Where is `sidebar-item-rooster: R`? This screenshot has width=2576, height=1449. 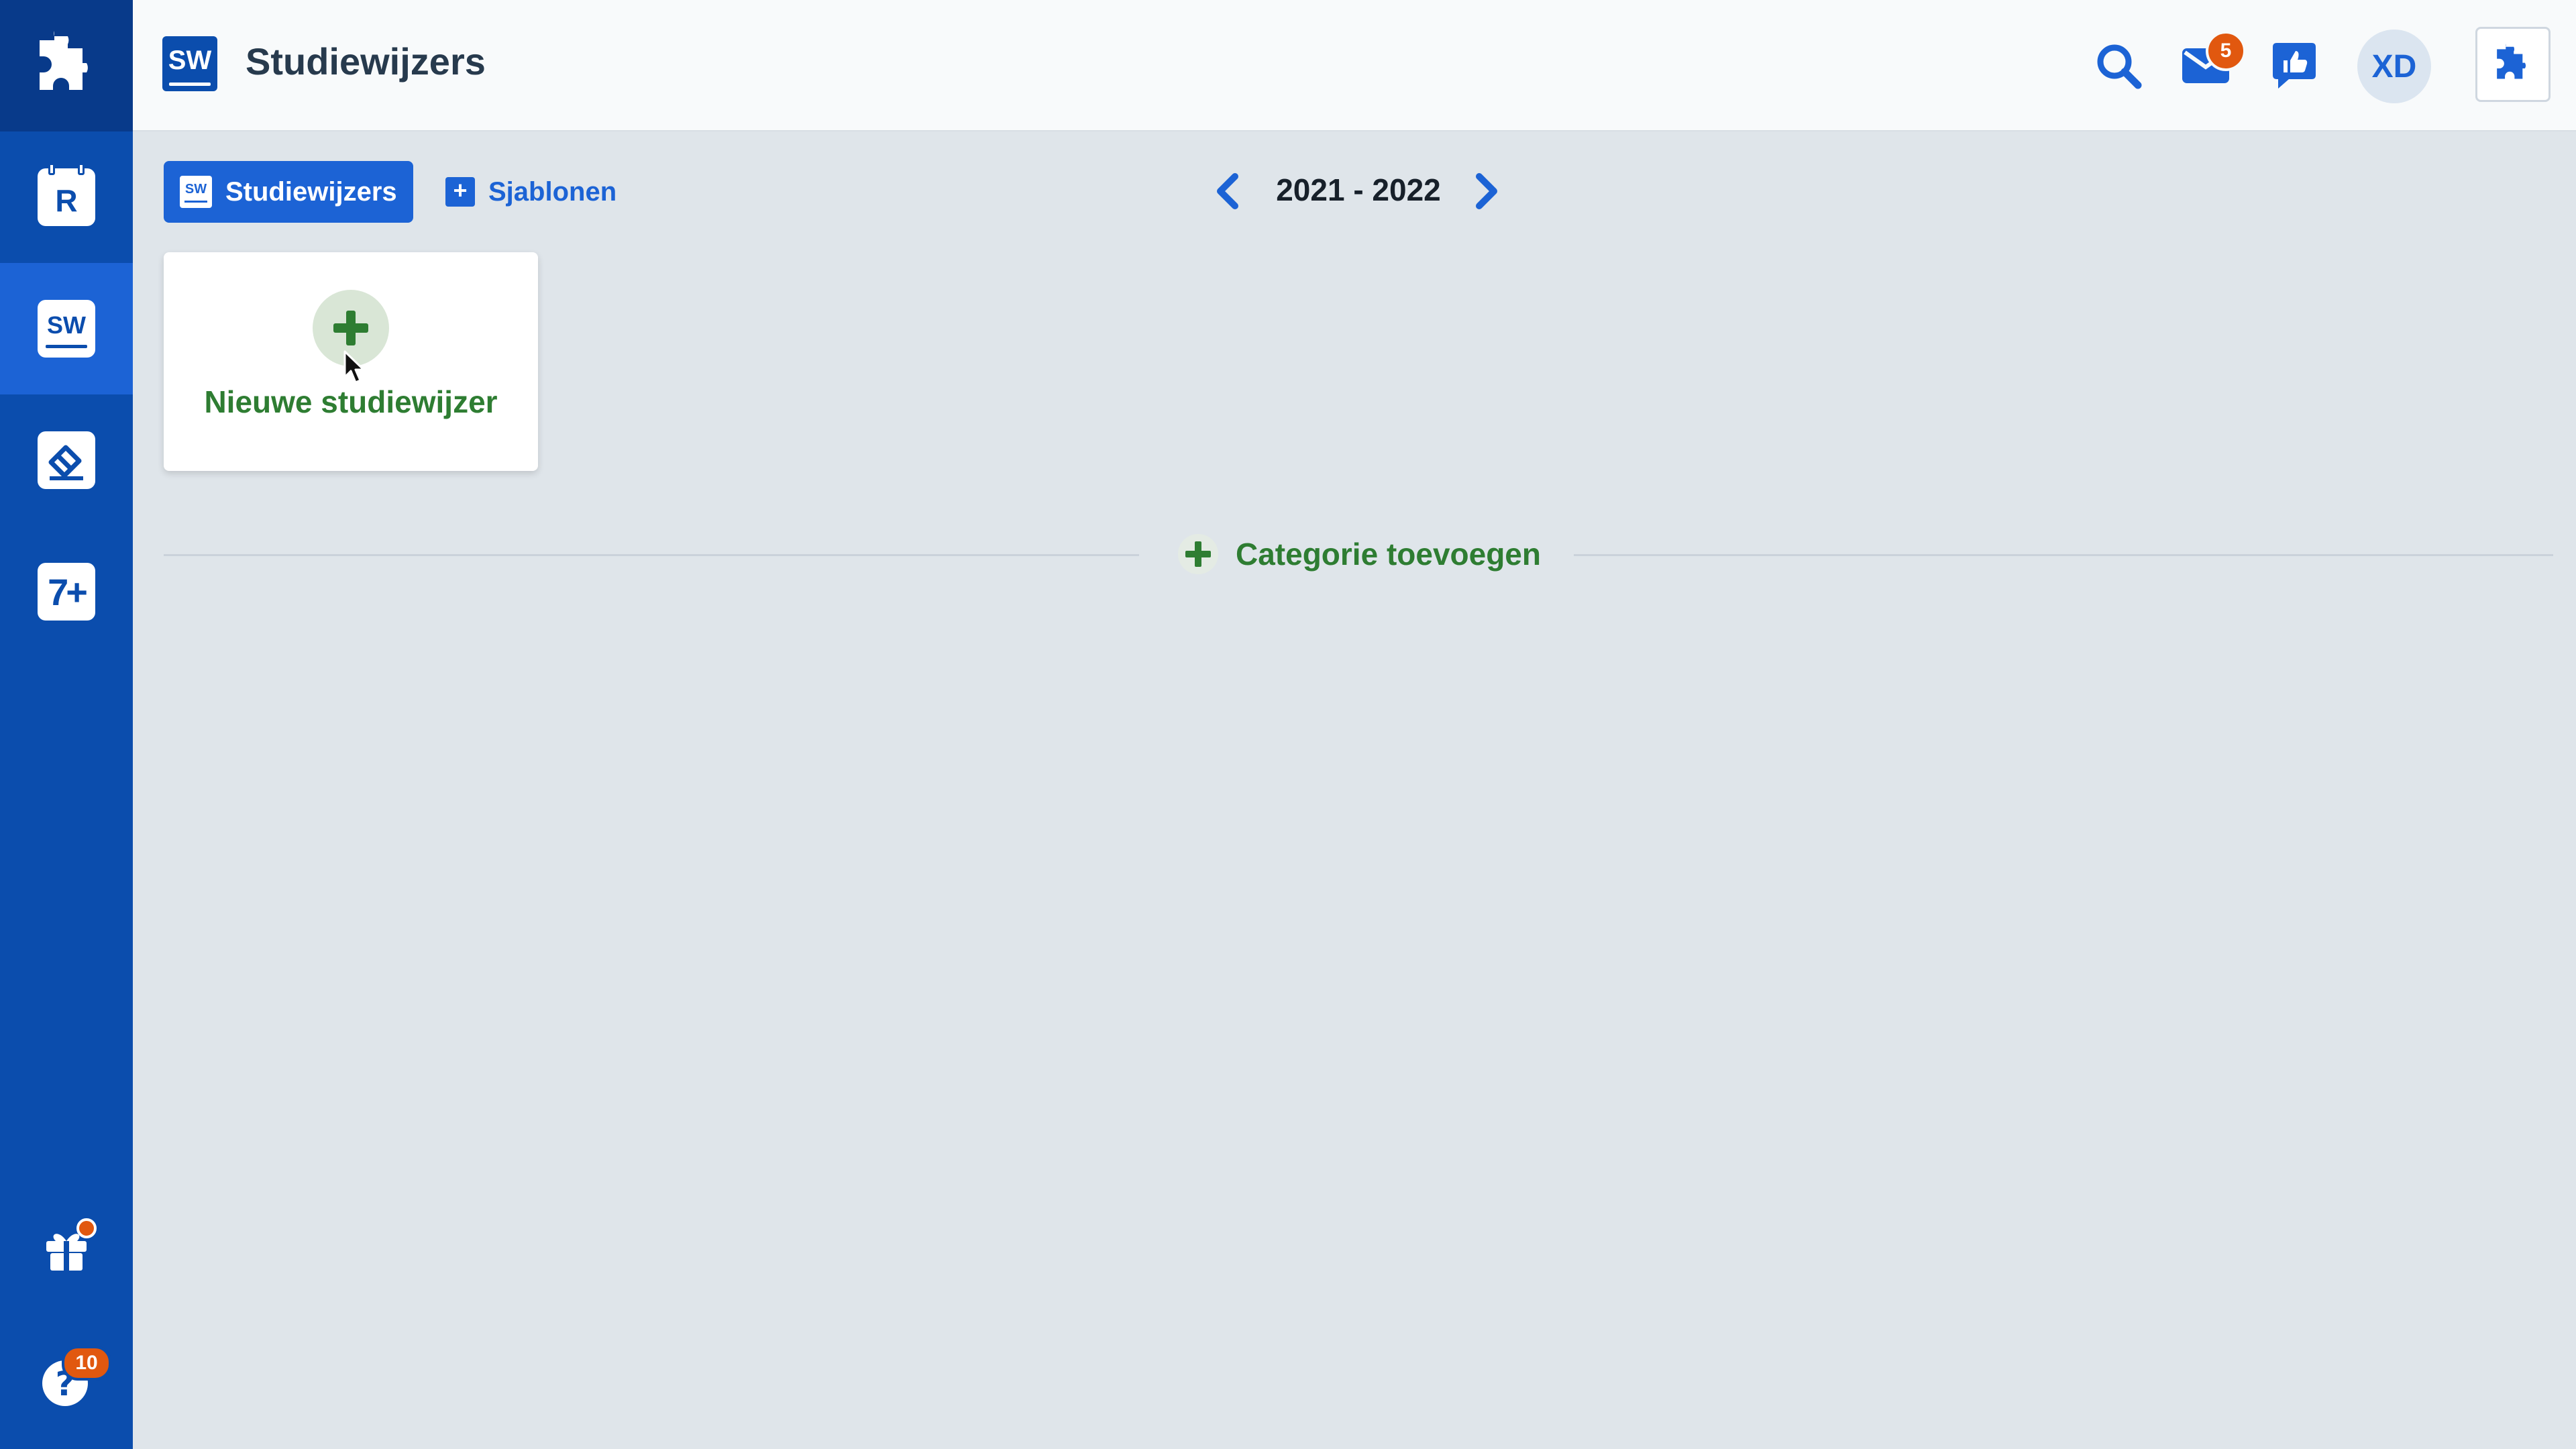 sidebar-item-rooster: R is located at coordinates (66, 197).